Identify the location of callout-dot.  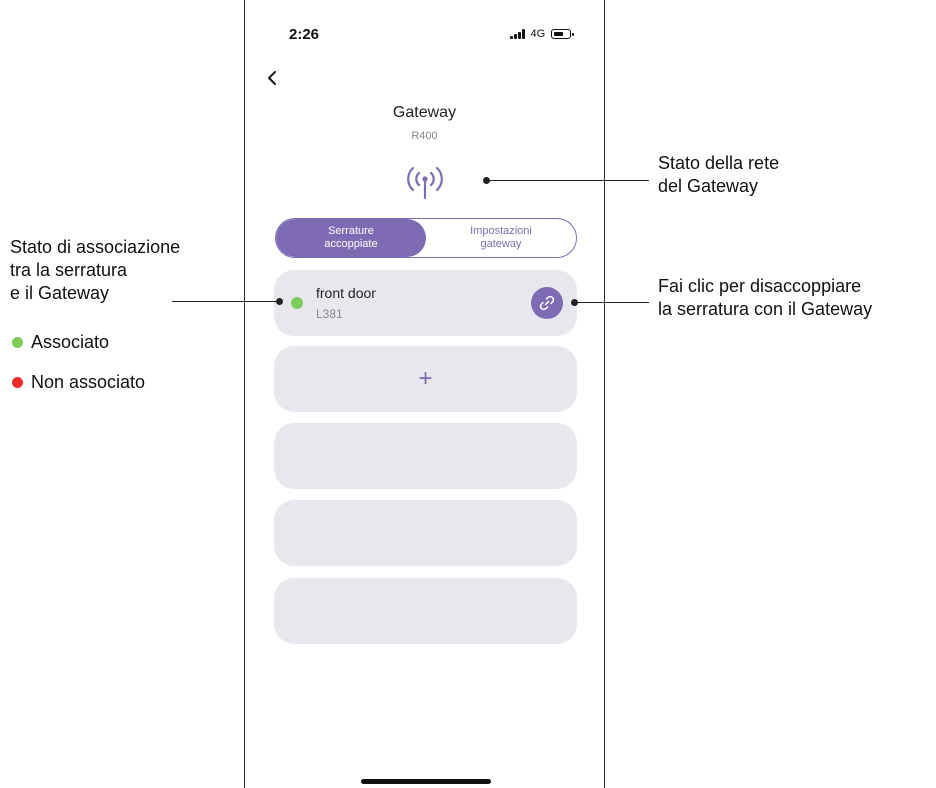
(279, 301).